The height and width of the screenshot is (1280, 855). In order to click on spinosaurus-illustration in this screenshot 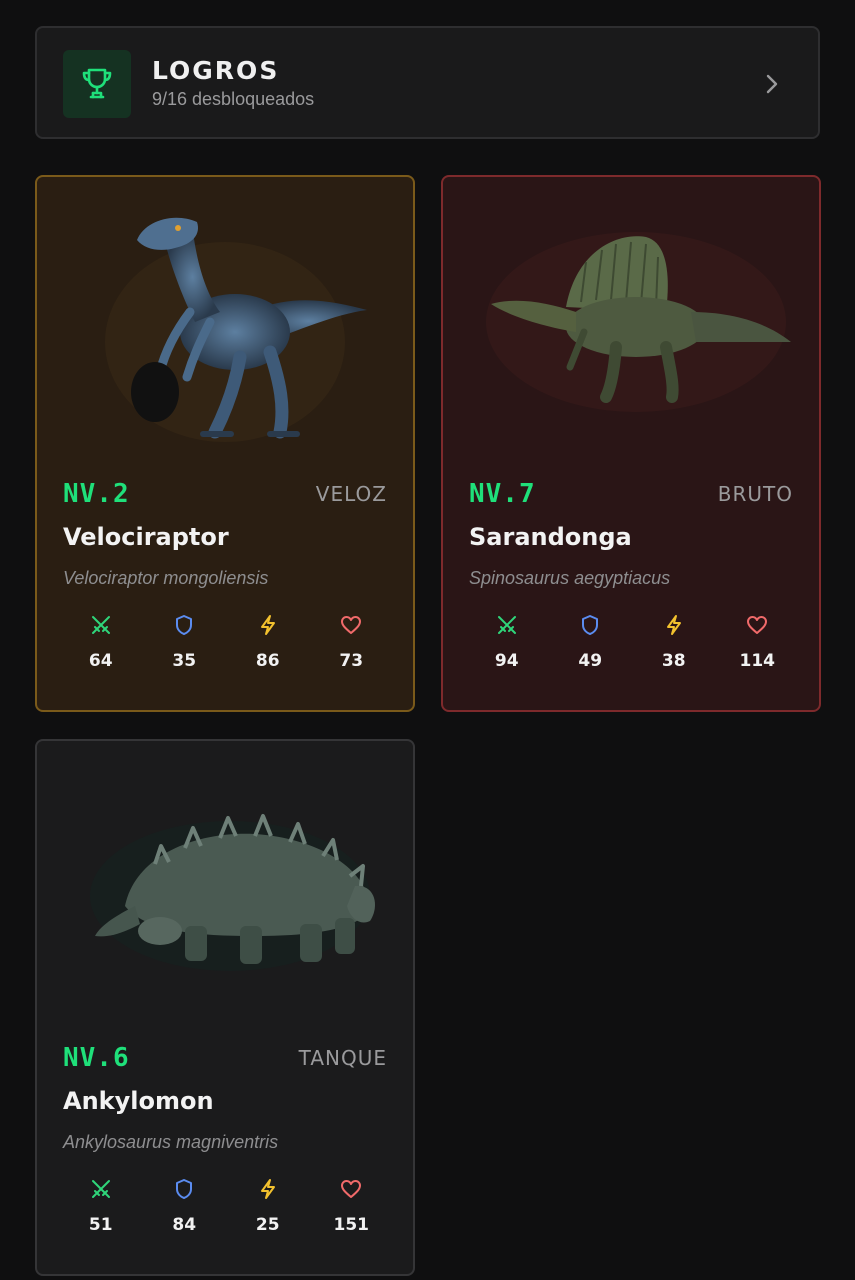, I will do `click(631, 322)`.